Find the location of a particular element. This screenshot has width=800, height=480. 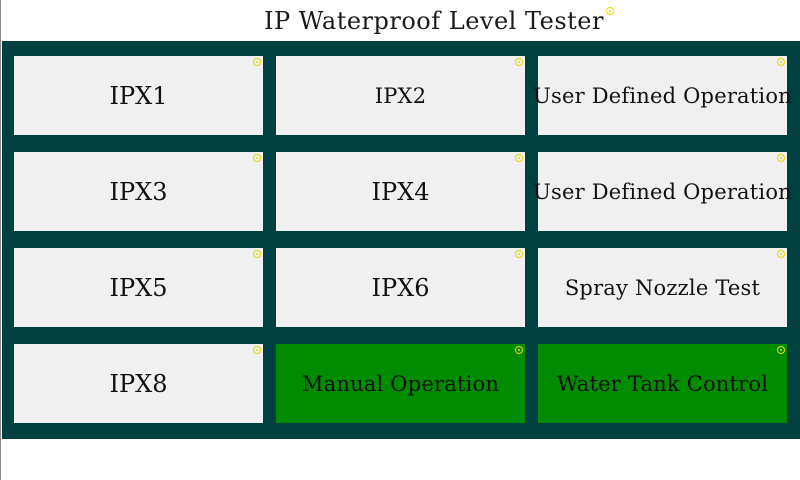

ipx8-button-label: IPX8 is located at coordinates (138, 383).